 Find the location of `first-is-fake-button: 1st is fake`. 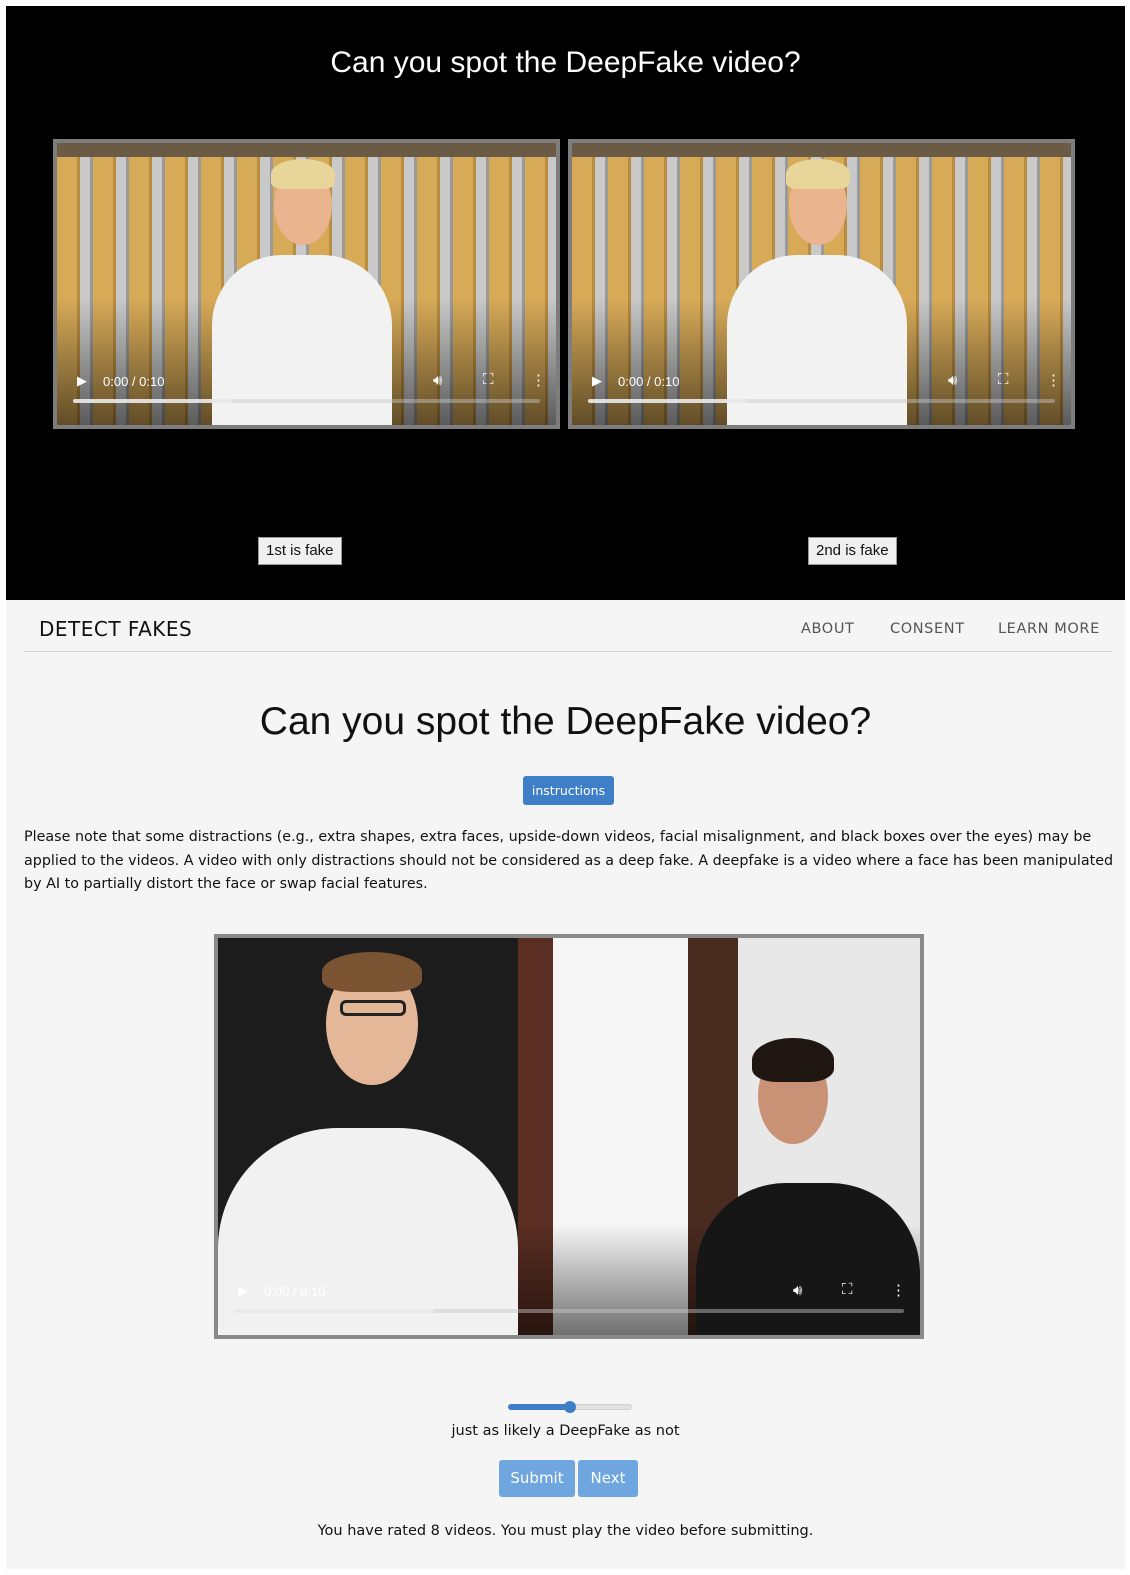

first-is-fake-button: 1st is fake is located at coordinates (300, 551).